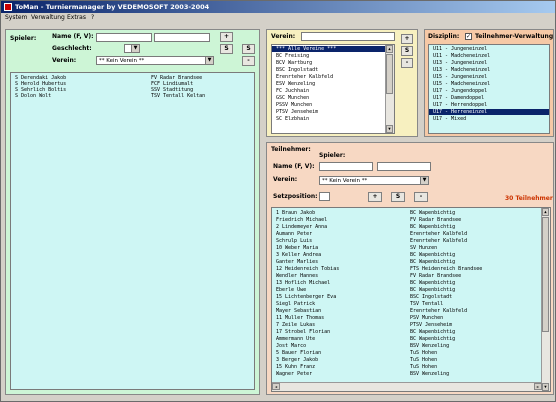  Describe the element at coordinates (226, 49) in the screenshot. I see `spieler-edit-button: S` at that location.